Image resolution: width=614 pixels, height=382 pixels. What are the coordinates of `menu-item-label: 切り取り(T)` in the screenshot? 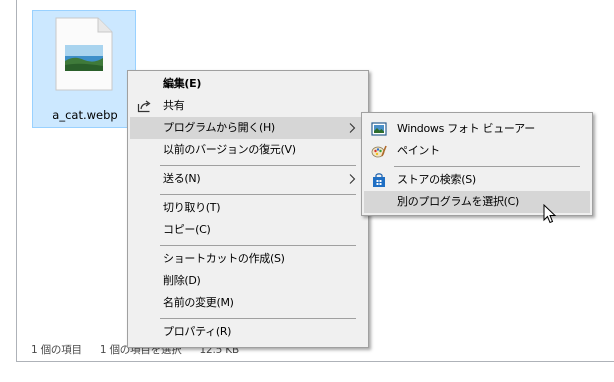 It's located at (192, 207).